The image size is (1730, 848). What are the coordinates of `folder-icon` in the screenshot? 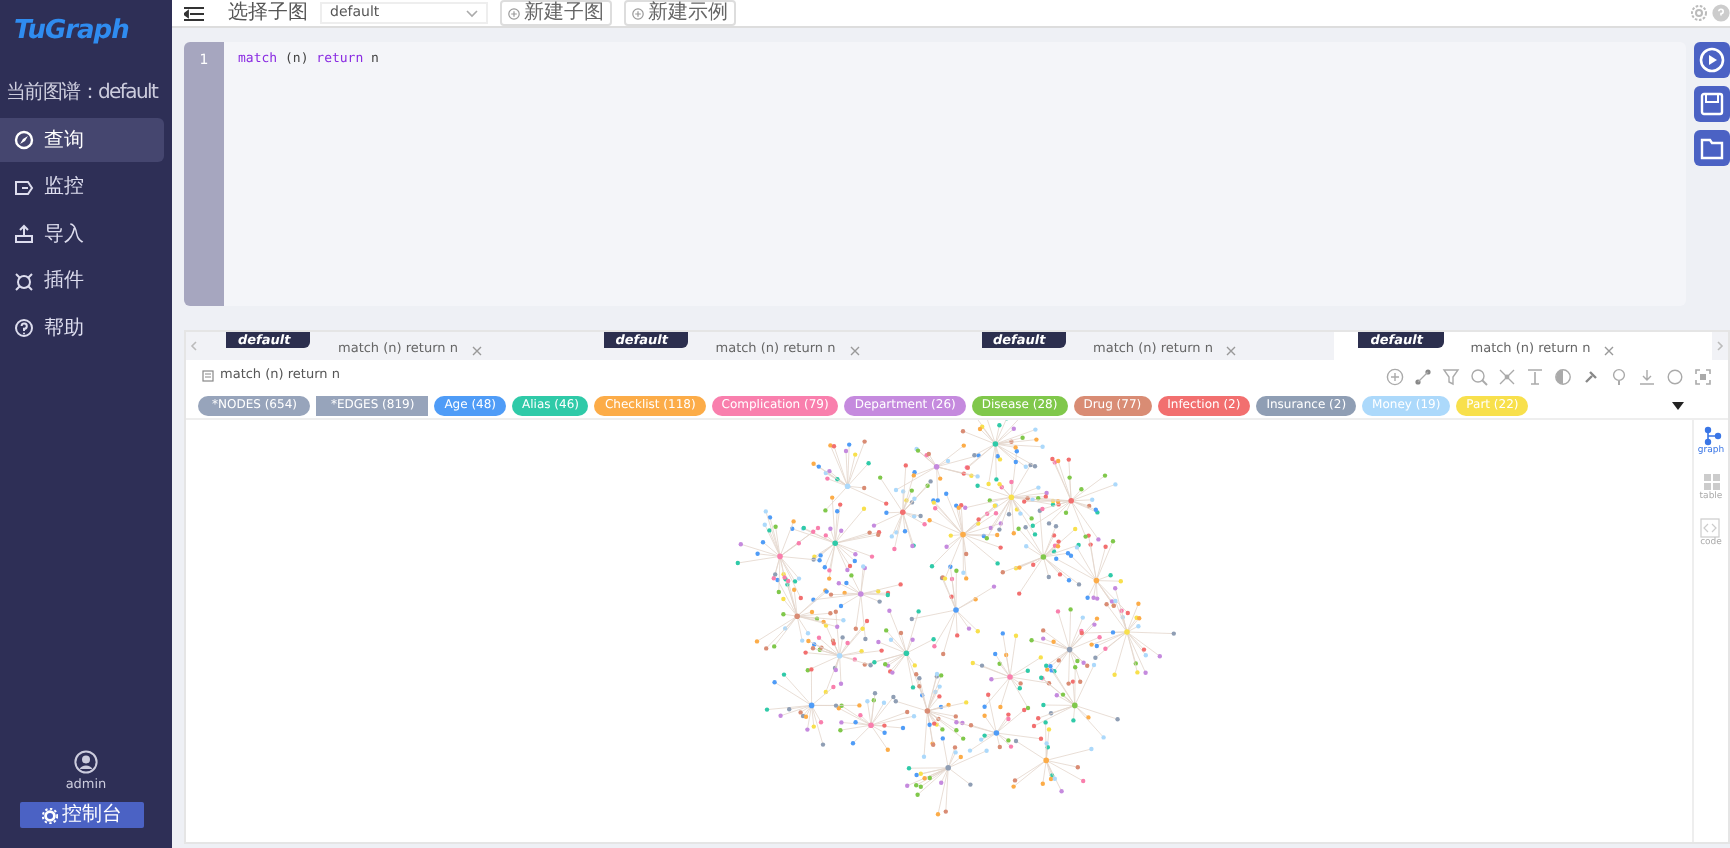 It's located at (1712, 148).